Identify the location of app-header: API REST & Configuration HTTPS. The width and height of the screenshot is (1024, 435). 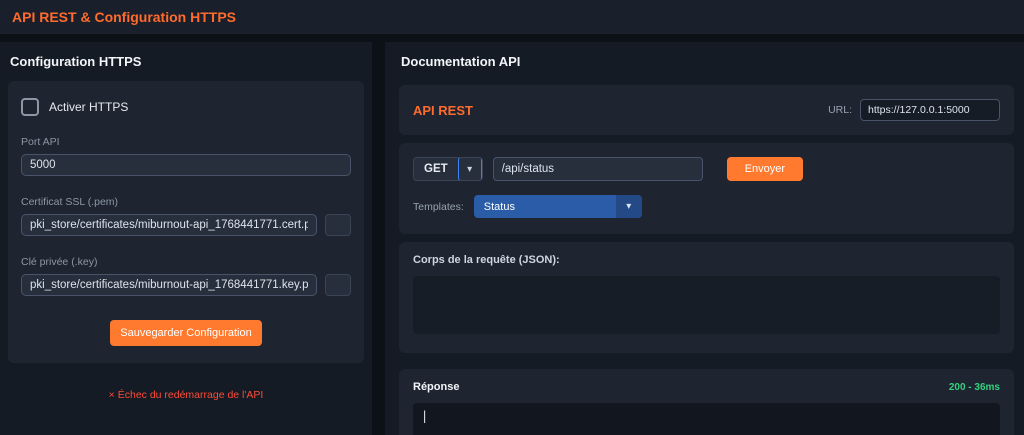
(512, 17).